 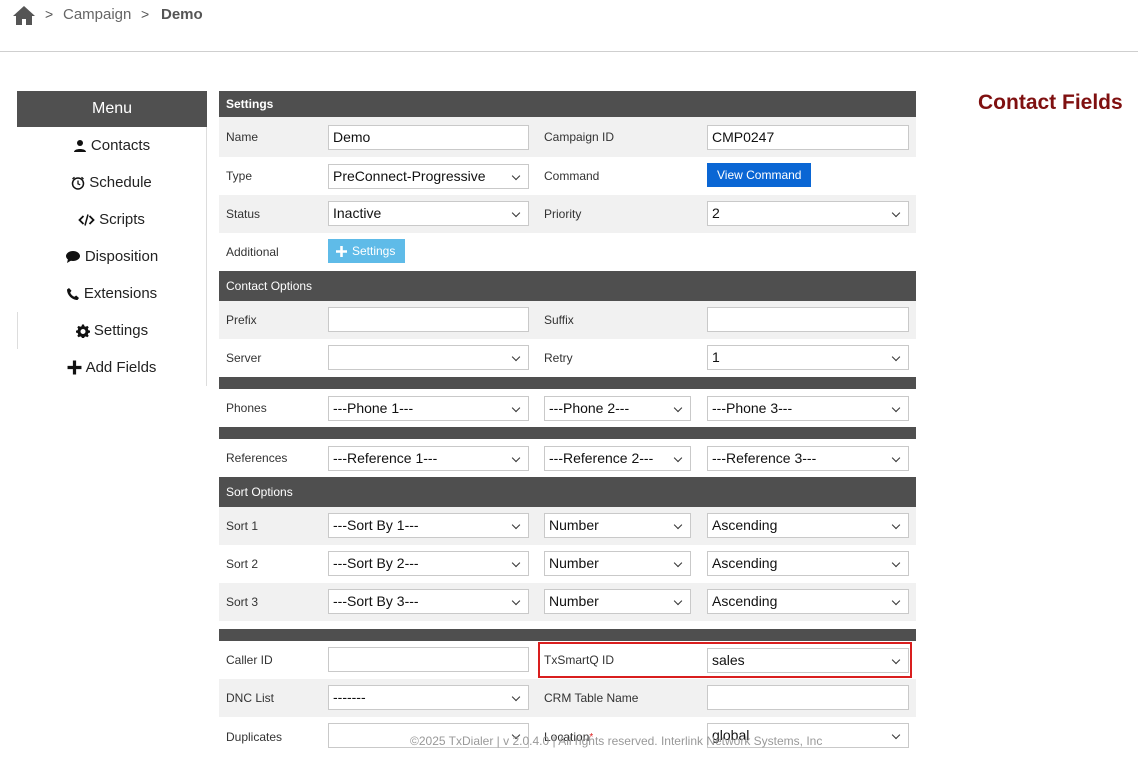 I want to click on dnc-list-select: -------, so click(x=428, y=697).